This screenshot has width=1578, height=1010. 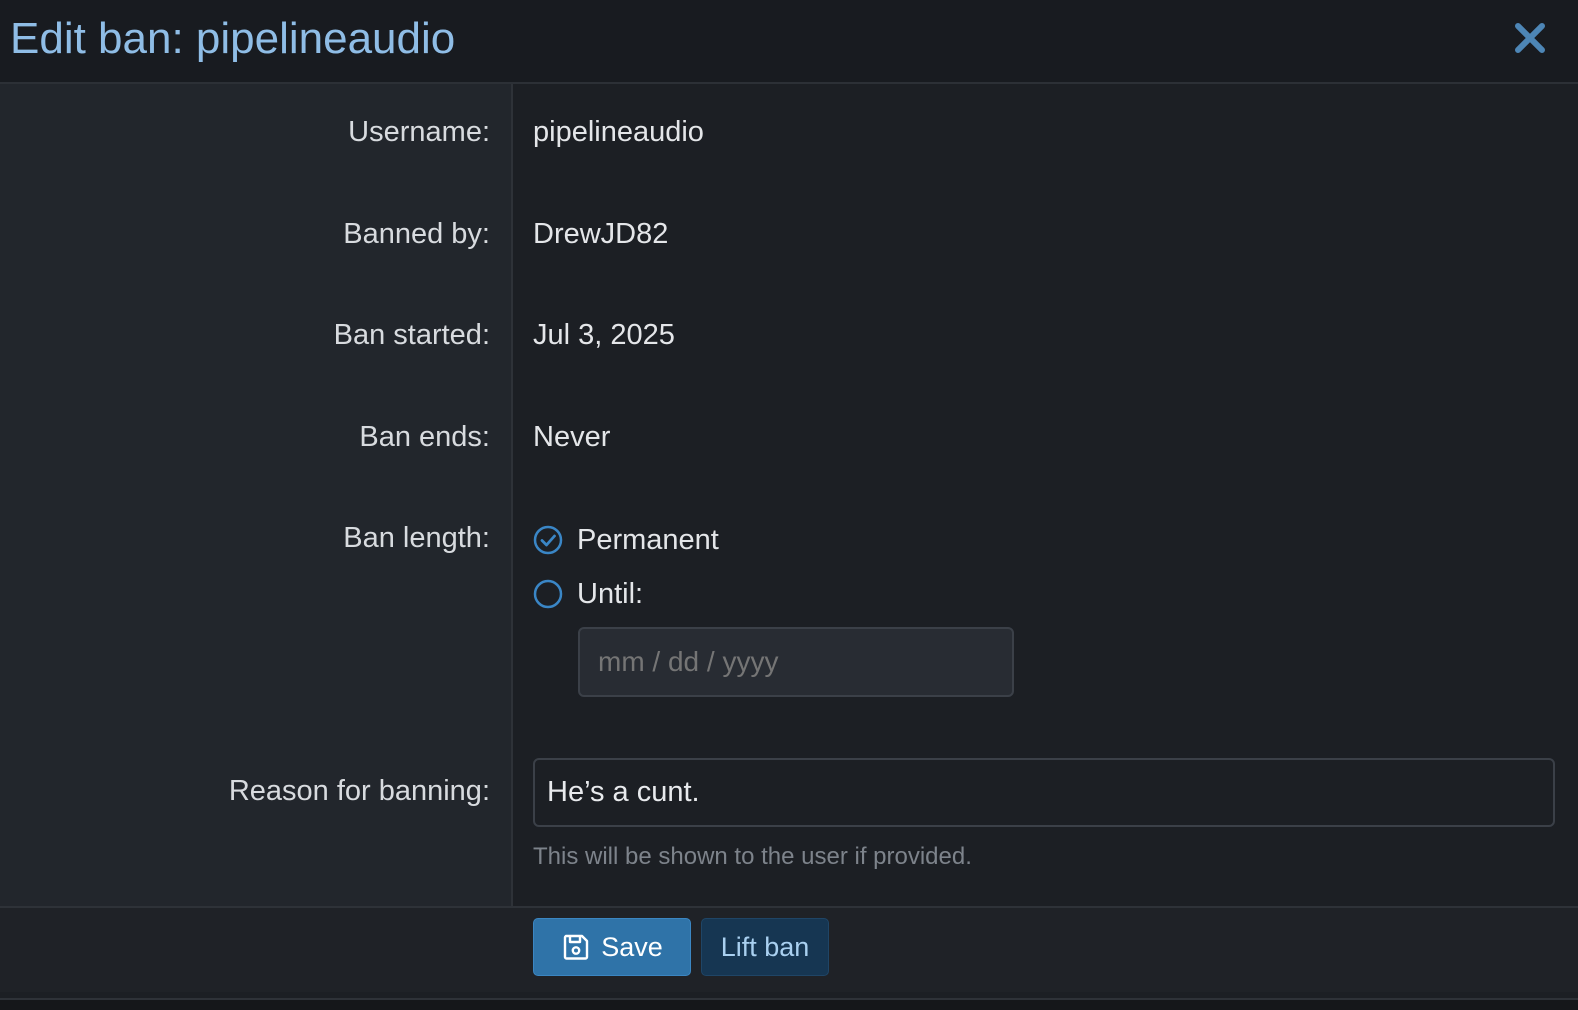 What do you see at coordinates (610, 593) in the screenshot?
I see `radio-until-label: Until:` at bounding box center [610, 593].